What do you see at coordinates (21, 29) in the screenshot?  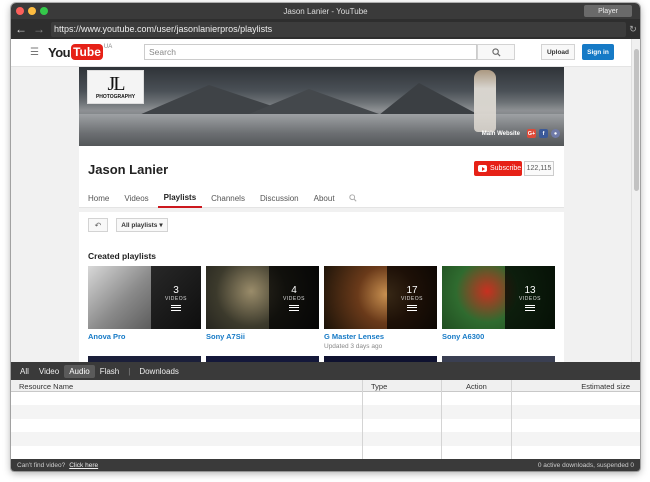 I see `back-arrow-icon: ←` at bounding box center [21, 29].